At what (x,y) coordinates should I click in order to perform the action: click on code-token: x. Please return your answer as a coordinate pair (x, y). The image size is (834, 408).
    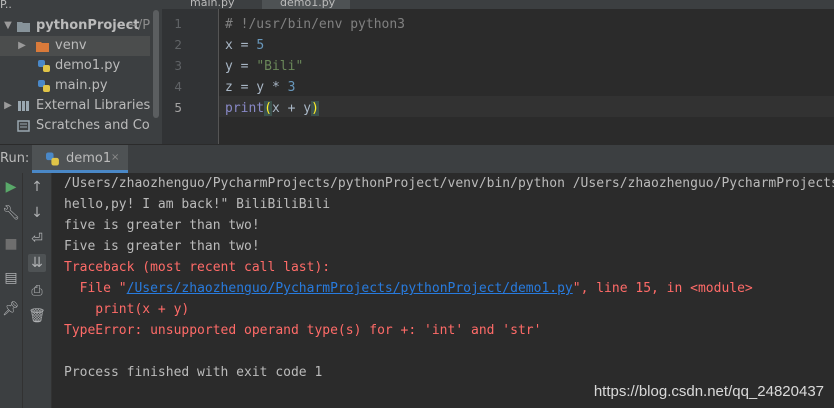
    Looking at the image, I should click on (229, 45).